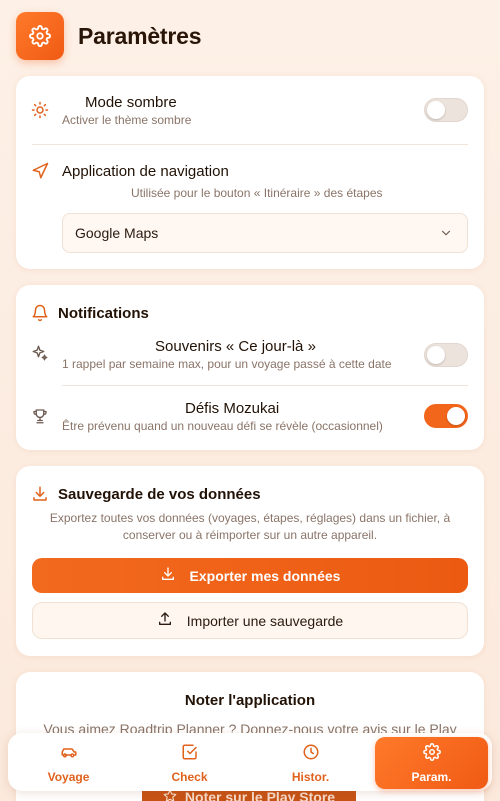 The width and height of the screenshot is (500, 801). I want to click on nav-item-settings: Param., so click(431, 763).